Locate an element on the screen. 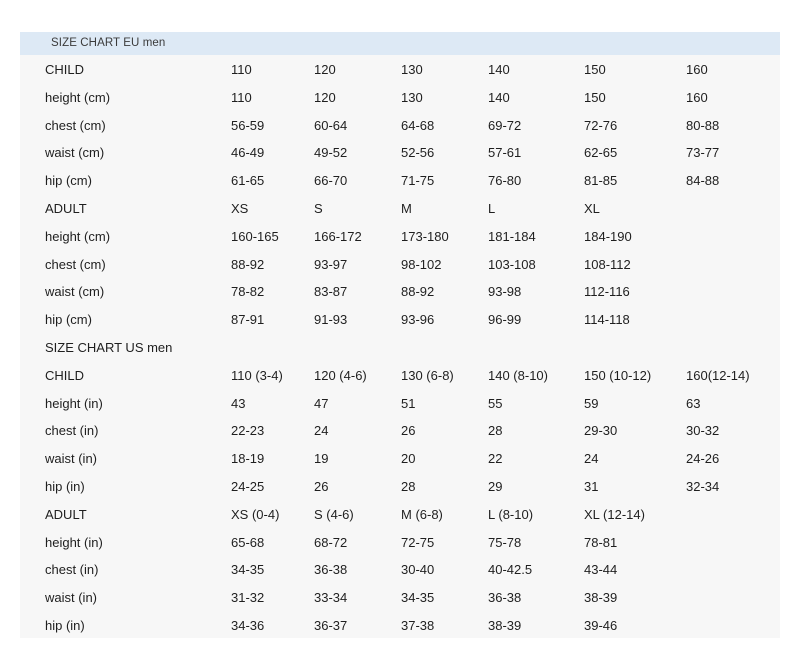  table-cell: 19 is located at coordinates (321, 459).